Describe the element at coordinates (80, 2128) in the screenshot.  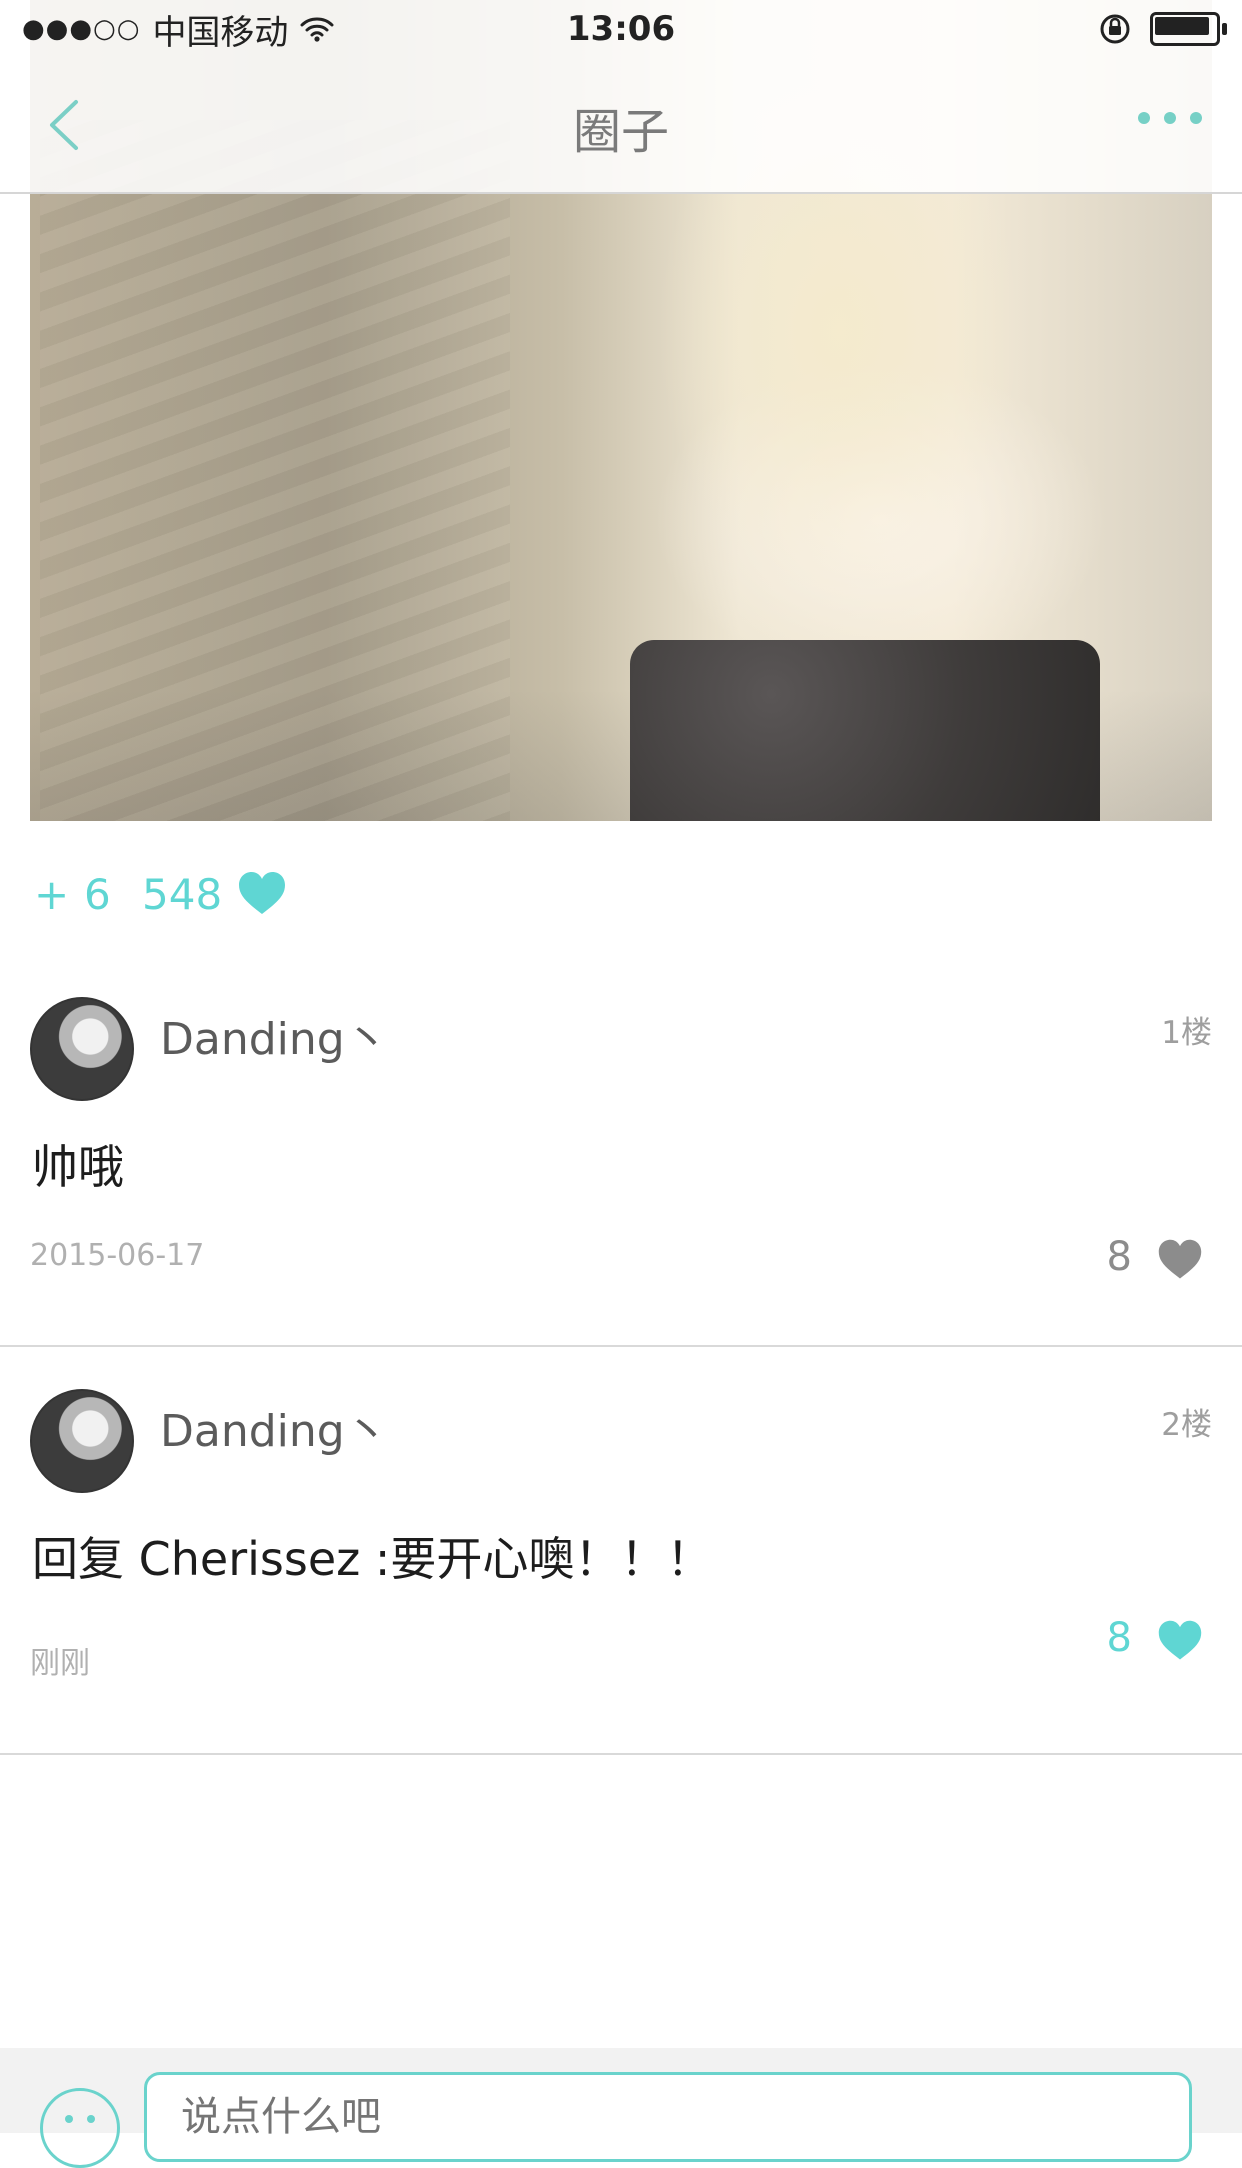
I see `emoji-button` at that location.